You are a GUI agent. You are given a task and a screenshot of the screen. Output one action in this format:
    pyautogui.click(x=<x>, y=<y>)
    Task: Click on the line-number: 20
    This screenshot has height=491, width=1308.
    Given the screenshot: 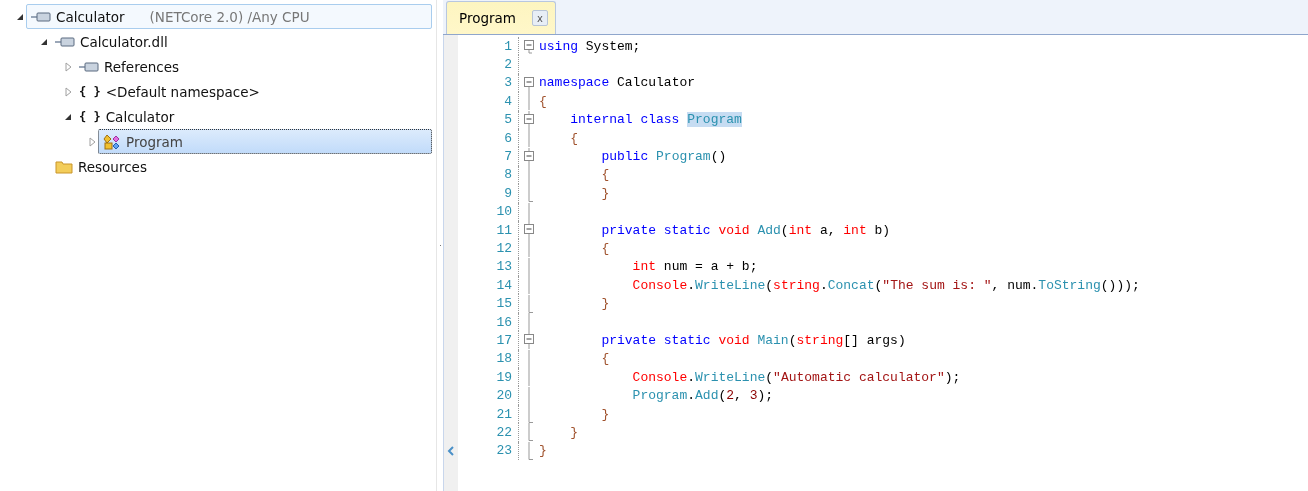 What is the action you would take?
    pyautogui.click(x=503, y=396)
    